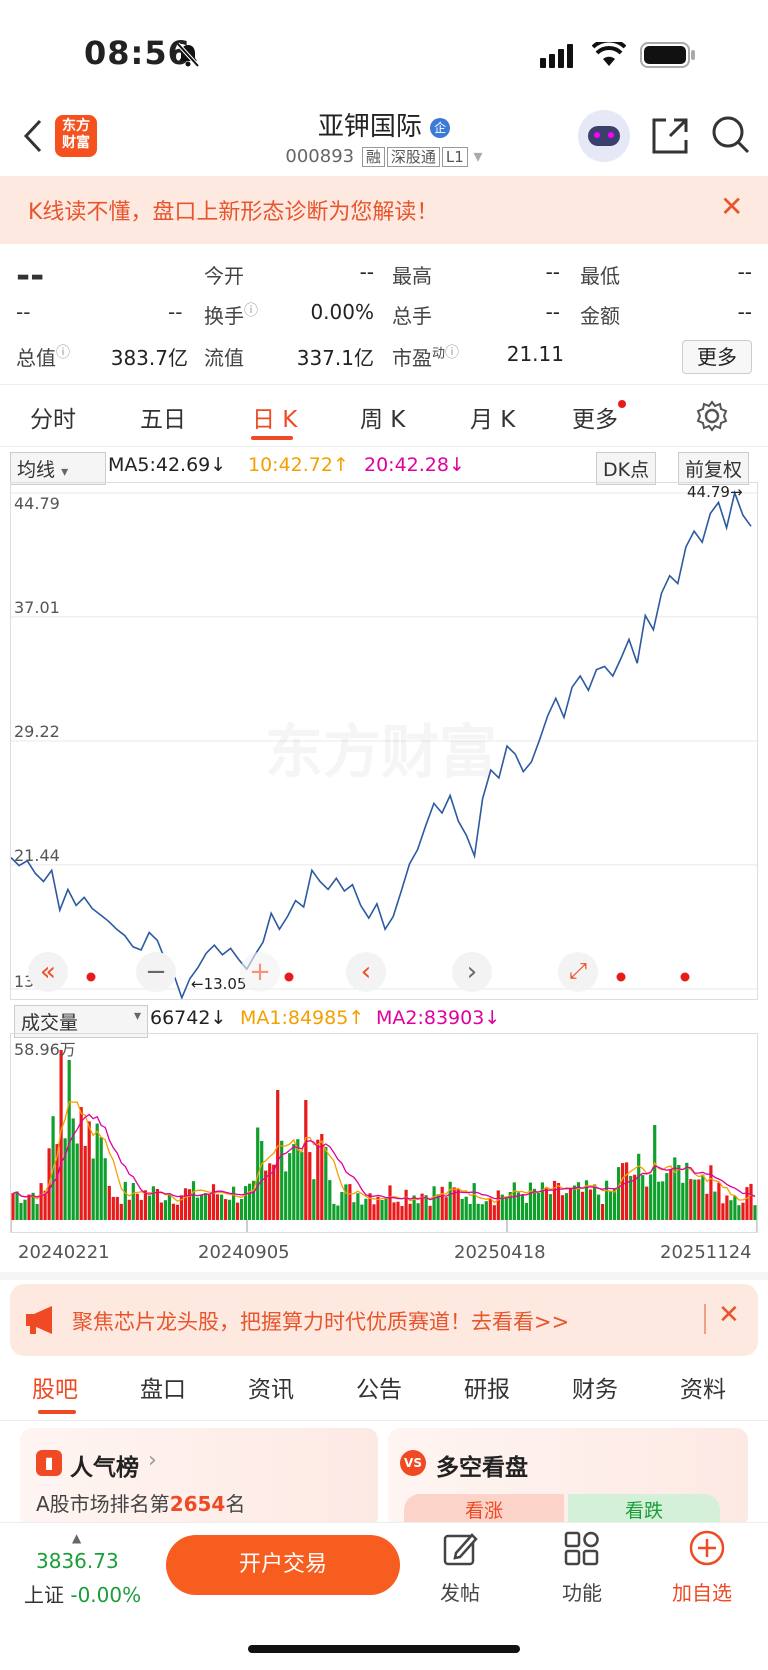 The height and width of the screenshot is (1670, 768). I want to click on open-account-button: 开户交易, so click(283, 1565).